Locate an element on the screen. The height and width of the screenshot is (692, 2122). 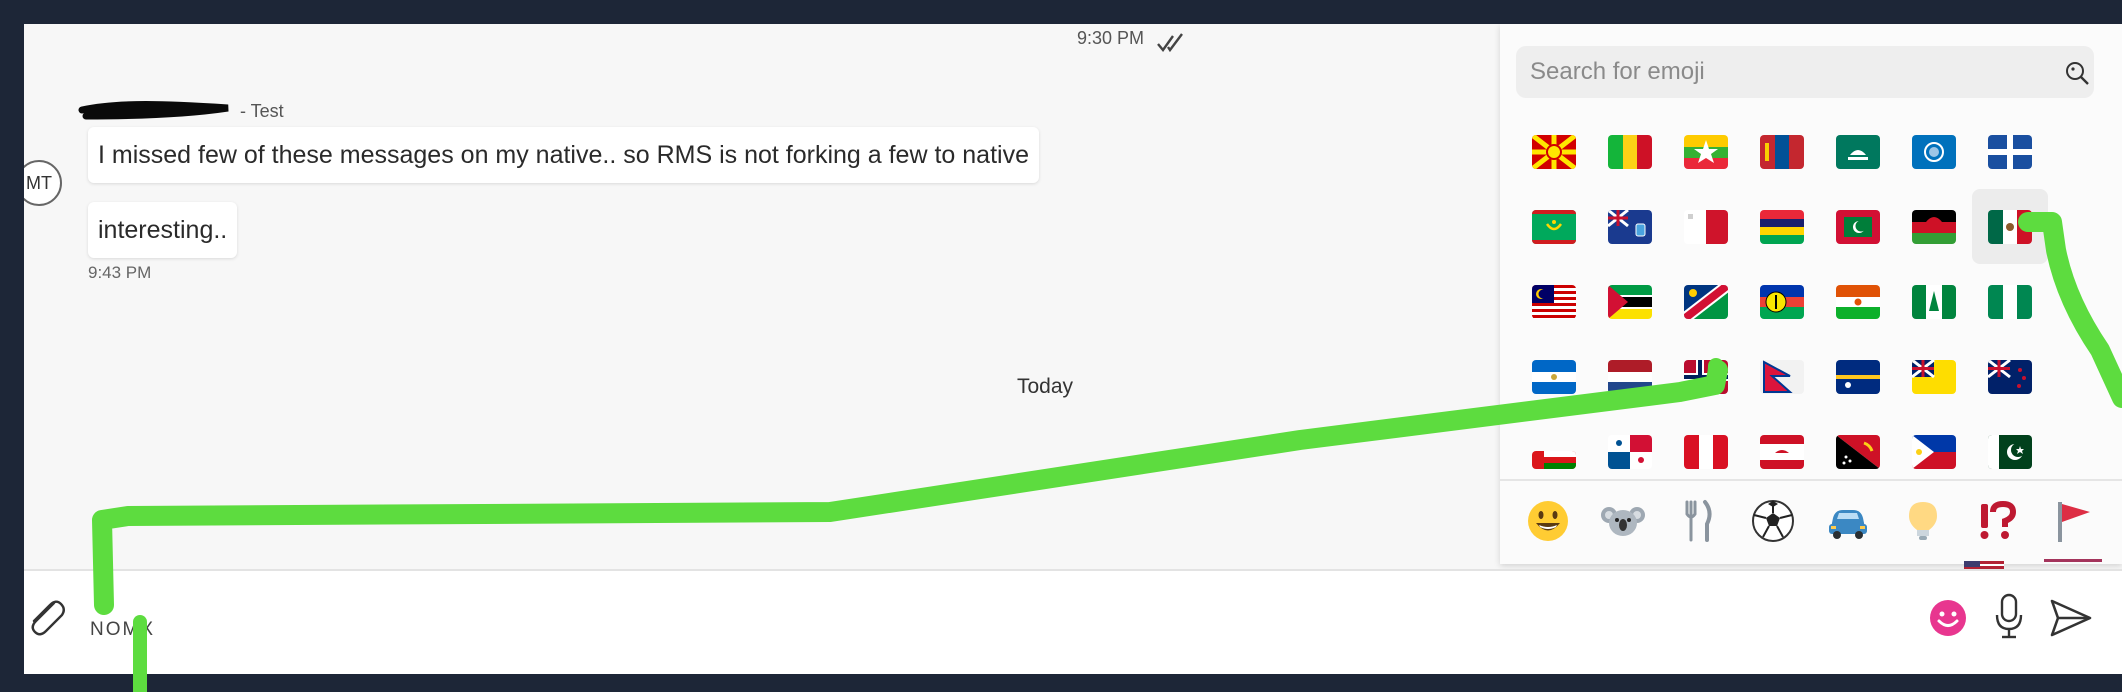
flag-emoji-niue is located at coordinates (1934, 376).